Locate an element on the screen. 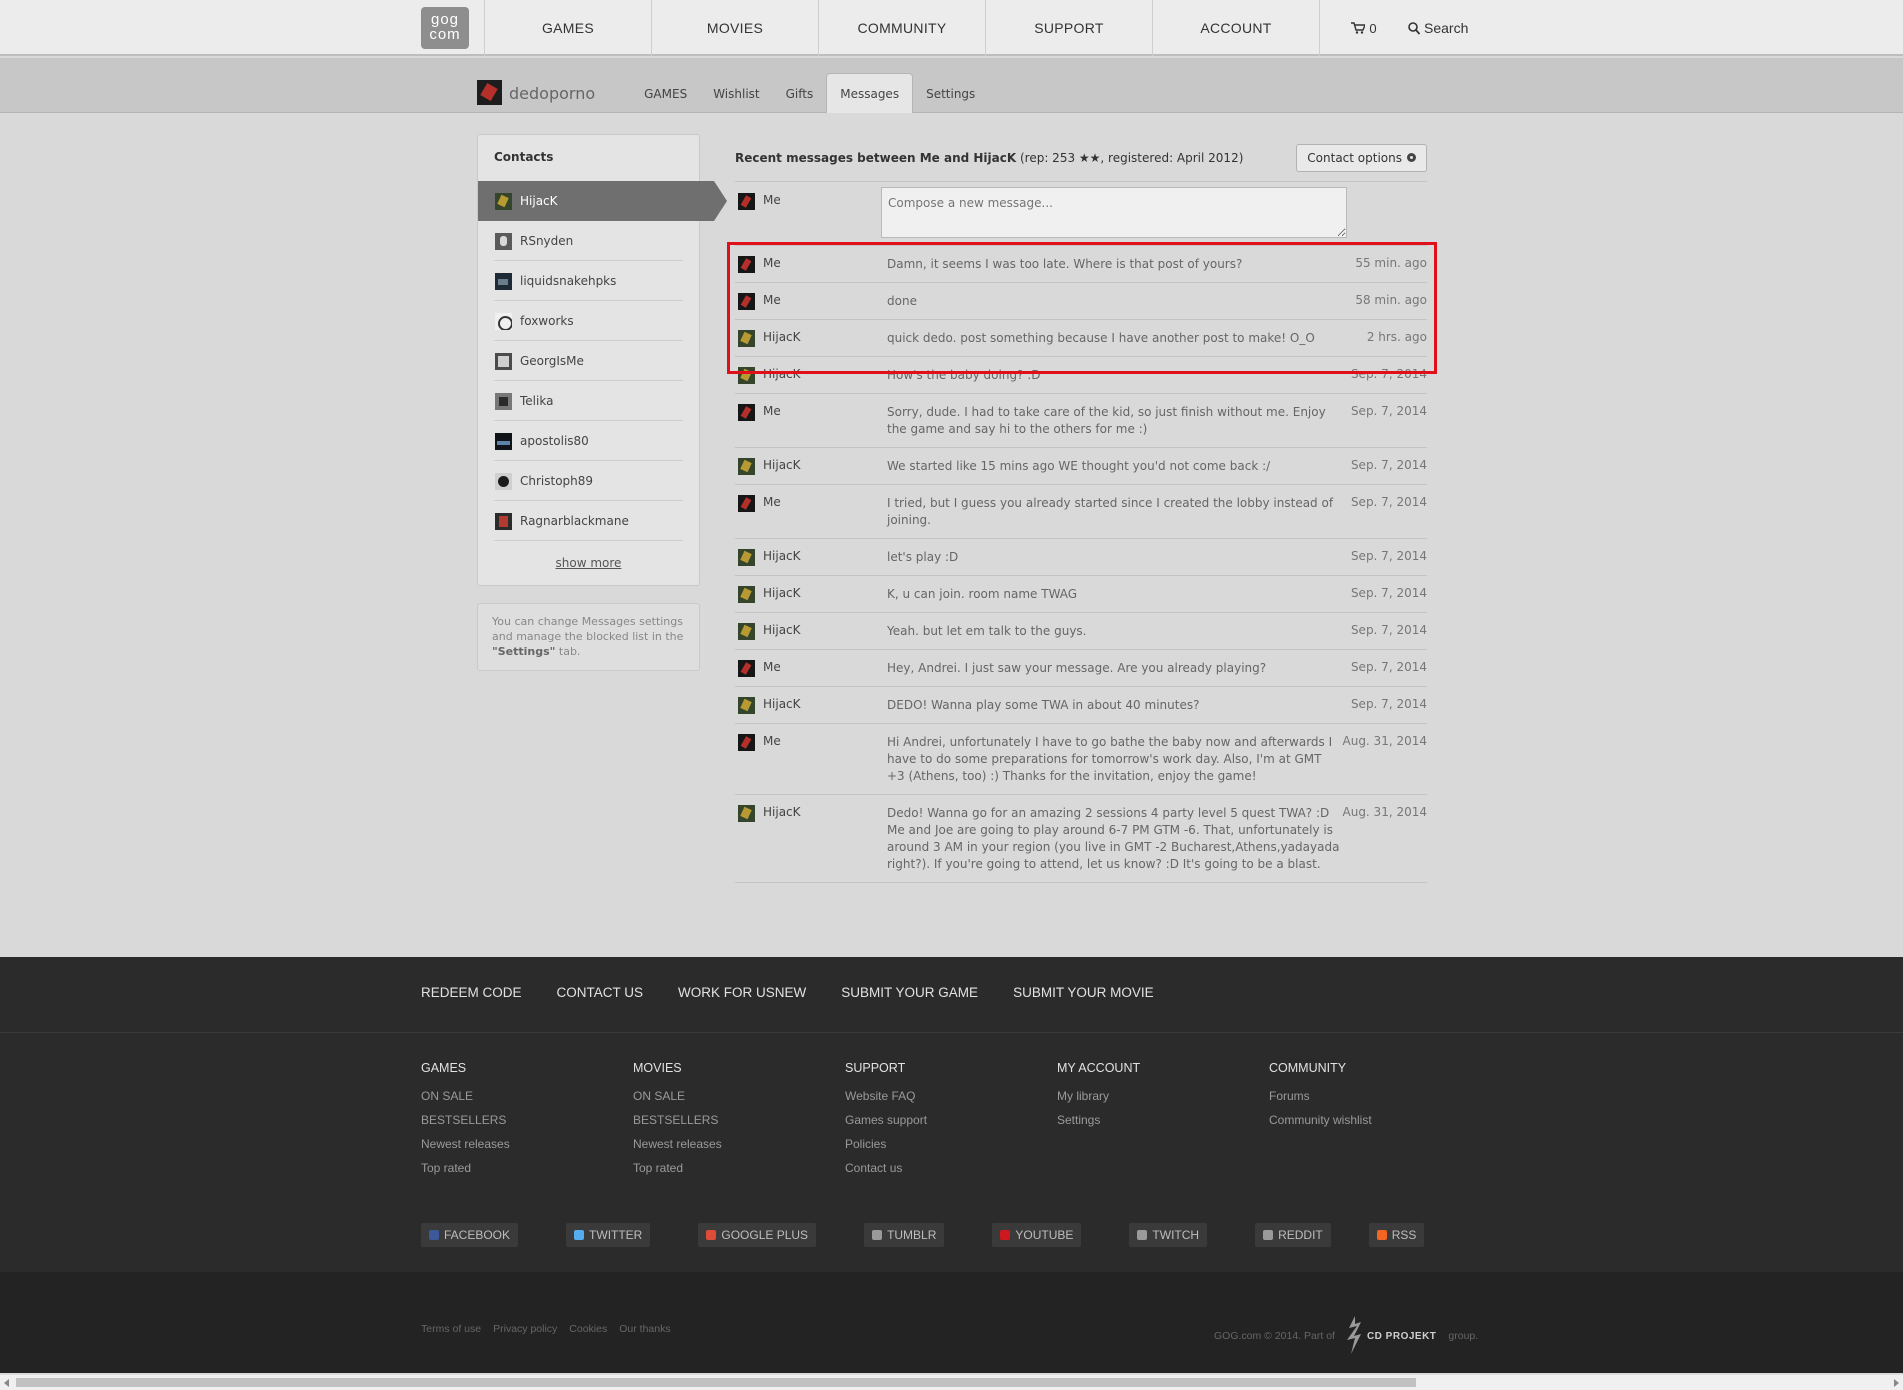 The height and width of the screenshot is (1390, 1903). cookies-link: Cookies is located at coordinates (588, 1329).